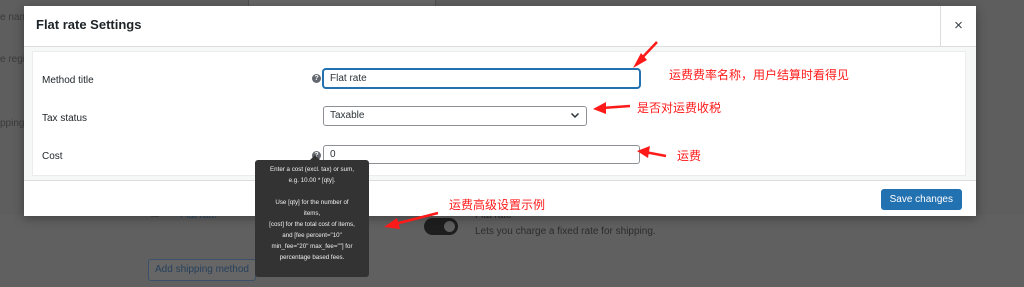 The height and width of the screenshot is (287, 1024). I want to click on annotation-advanced: 运费高级设置示例, so click(497, 205).